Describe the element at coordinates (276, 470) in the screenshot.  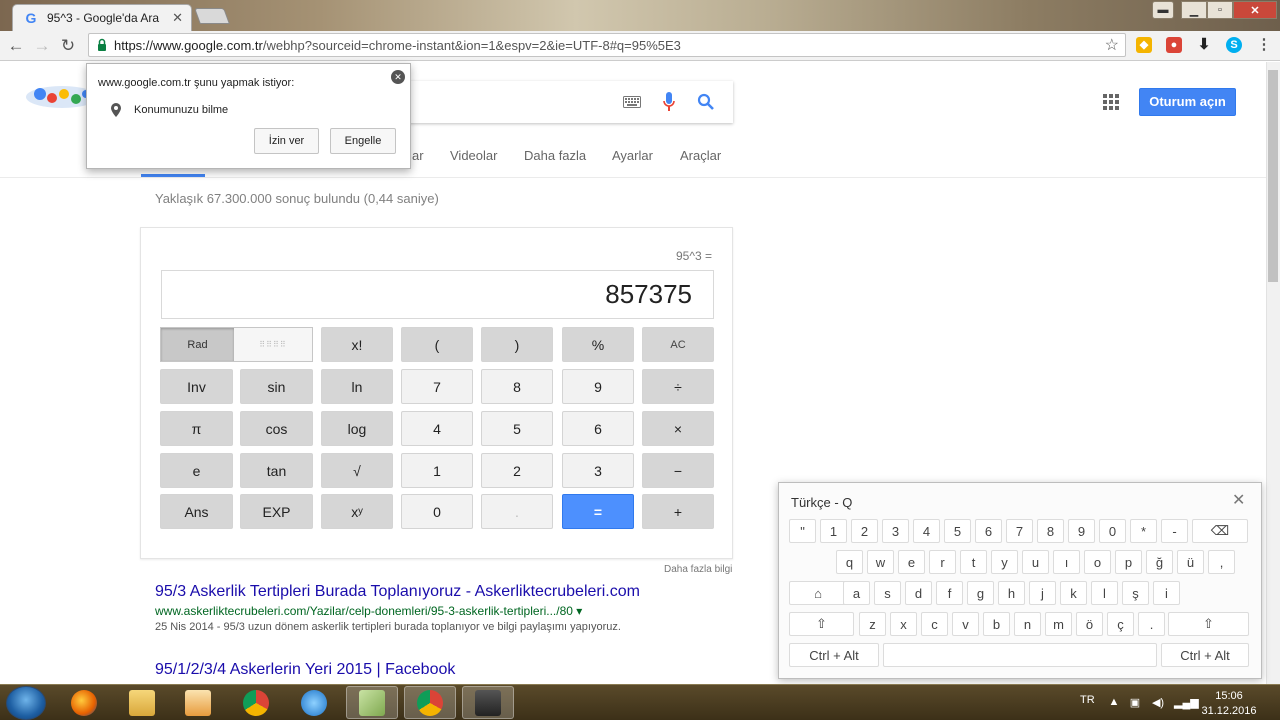
I see `tan-key: tan` at that location.